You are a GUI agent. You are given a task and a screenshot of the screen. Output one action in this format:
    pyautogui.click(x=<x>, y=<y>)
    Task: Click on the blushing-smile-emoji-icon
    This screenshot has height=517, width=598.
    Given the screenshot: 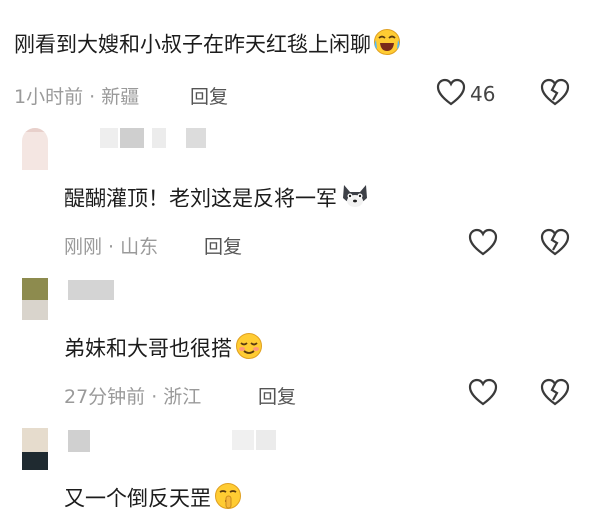 What is the action you would take?
    pyautogui.click(x=249, y=349)
    